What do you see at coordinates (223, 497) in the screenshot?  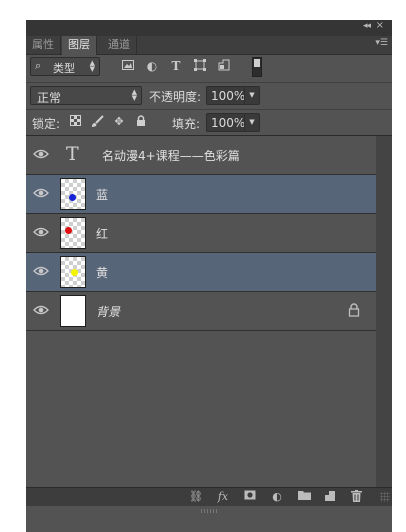 I see `fx-icon: fx` at bounding box center [223, 497].